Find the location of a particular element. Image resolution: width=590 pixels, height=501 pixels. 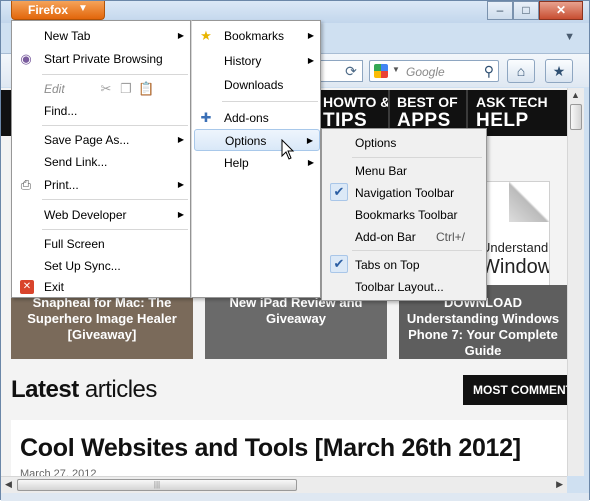

scroll-thumb is located at coordinates (576, 117).